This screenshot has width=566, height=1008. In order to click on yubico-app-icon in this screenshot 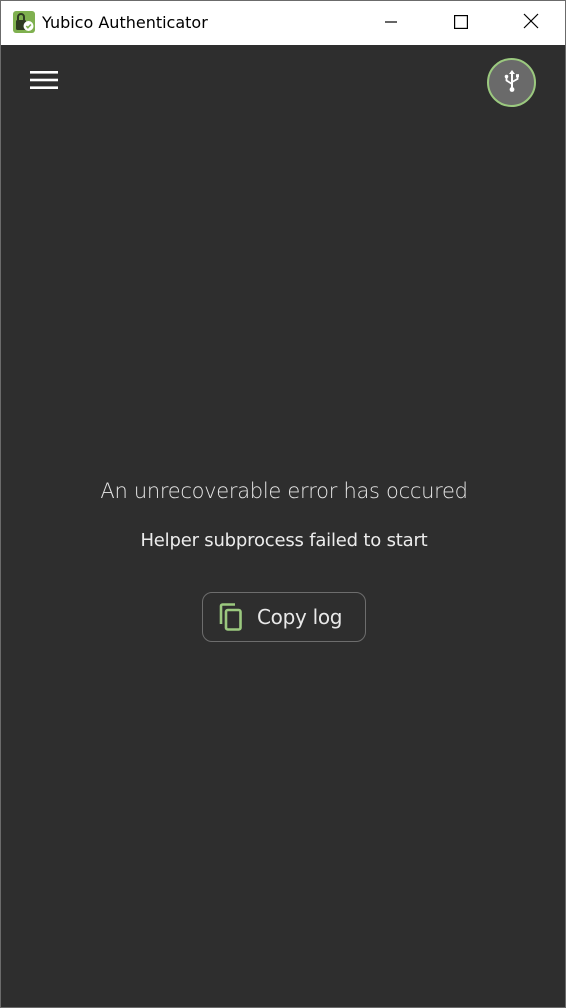, I will do `click(24, 22)`.